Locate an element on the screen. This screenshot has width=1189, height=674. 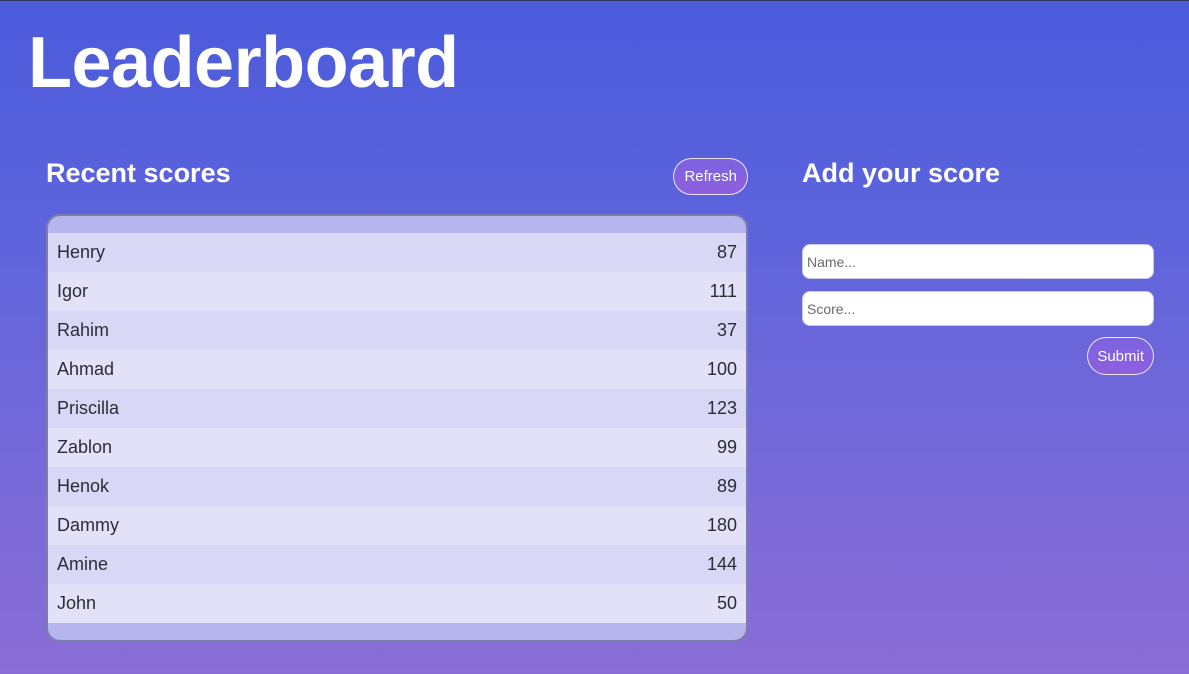
player-name: Priscilla is located at coordinates (88, 408).